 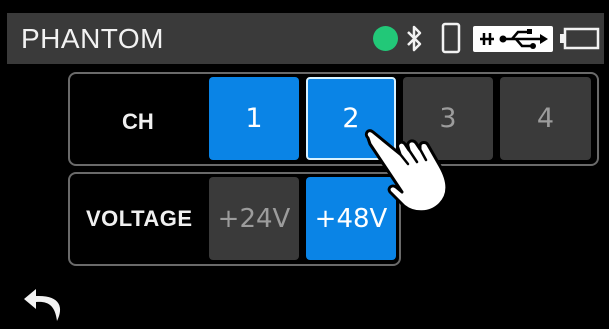 What do you see at coordinates (513, 39) in the screenshot?
I see `usb-icon` at bounding box center [513, 39].